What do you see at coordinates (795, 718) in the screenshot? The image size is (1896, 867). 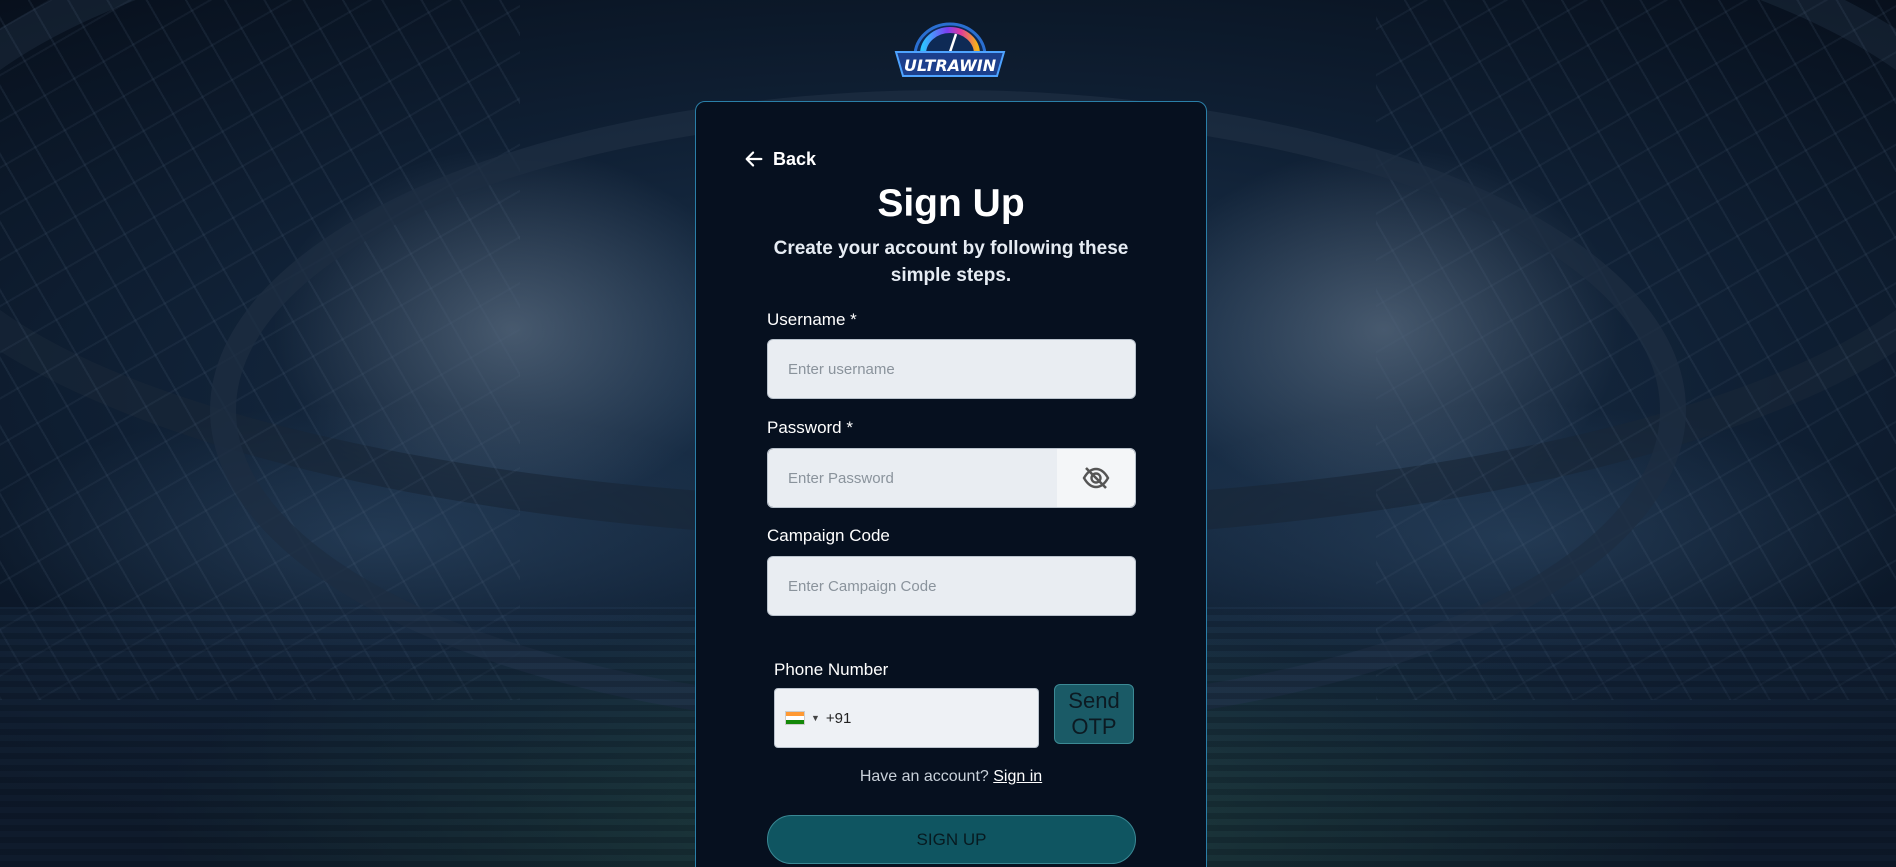 I see `india-flag-icon` at bounding box center [795, 718].